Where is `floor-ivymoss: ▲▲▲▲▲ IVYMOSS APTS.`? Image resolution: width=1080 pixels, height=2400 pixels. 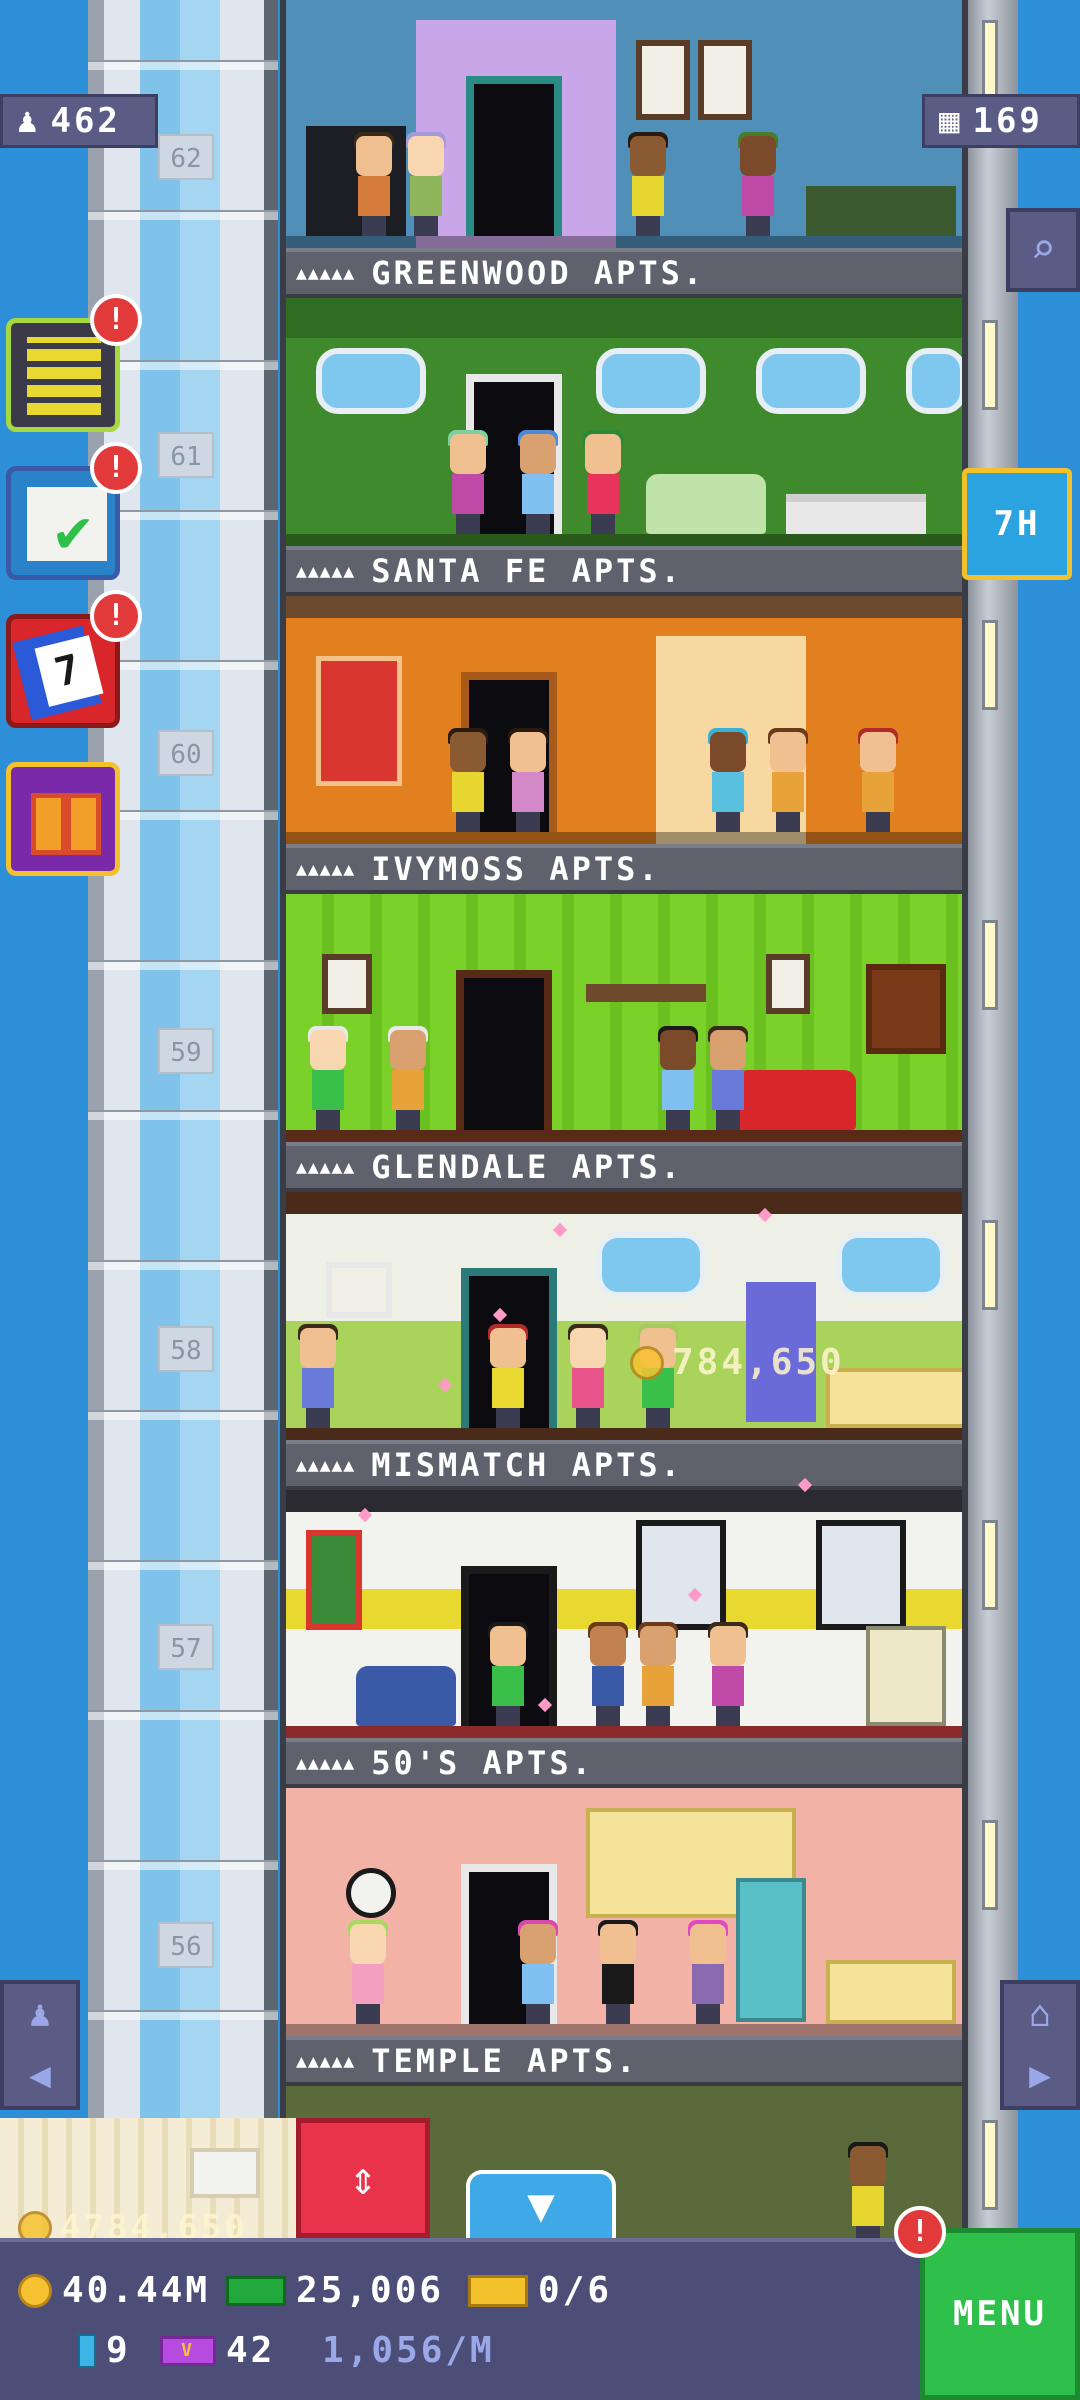 floor-ivymoss: ▲▲▲▲▲ IVYMOSS APTS. is located at coordinates (624, 745).